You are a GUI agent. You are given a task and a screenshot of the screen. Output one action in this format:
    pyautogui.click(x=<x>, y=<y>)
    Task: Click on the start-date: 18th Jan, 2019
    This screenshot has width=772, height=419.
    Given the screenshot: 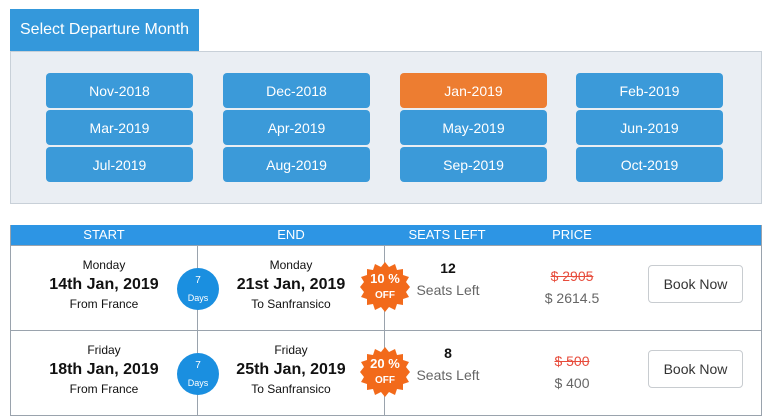 What is the action you would take?
    pyautogui.click(x=104, y=369)
    